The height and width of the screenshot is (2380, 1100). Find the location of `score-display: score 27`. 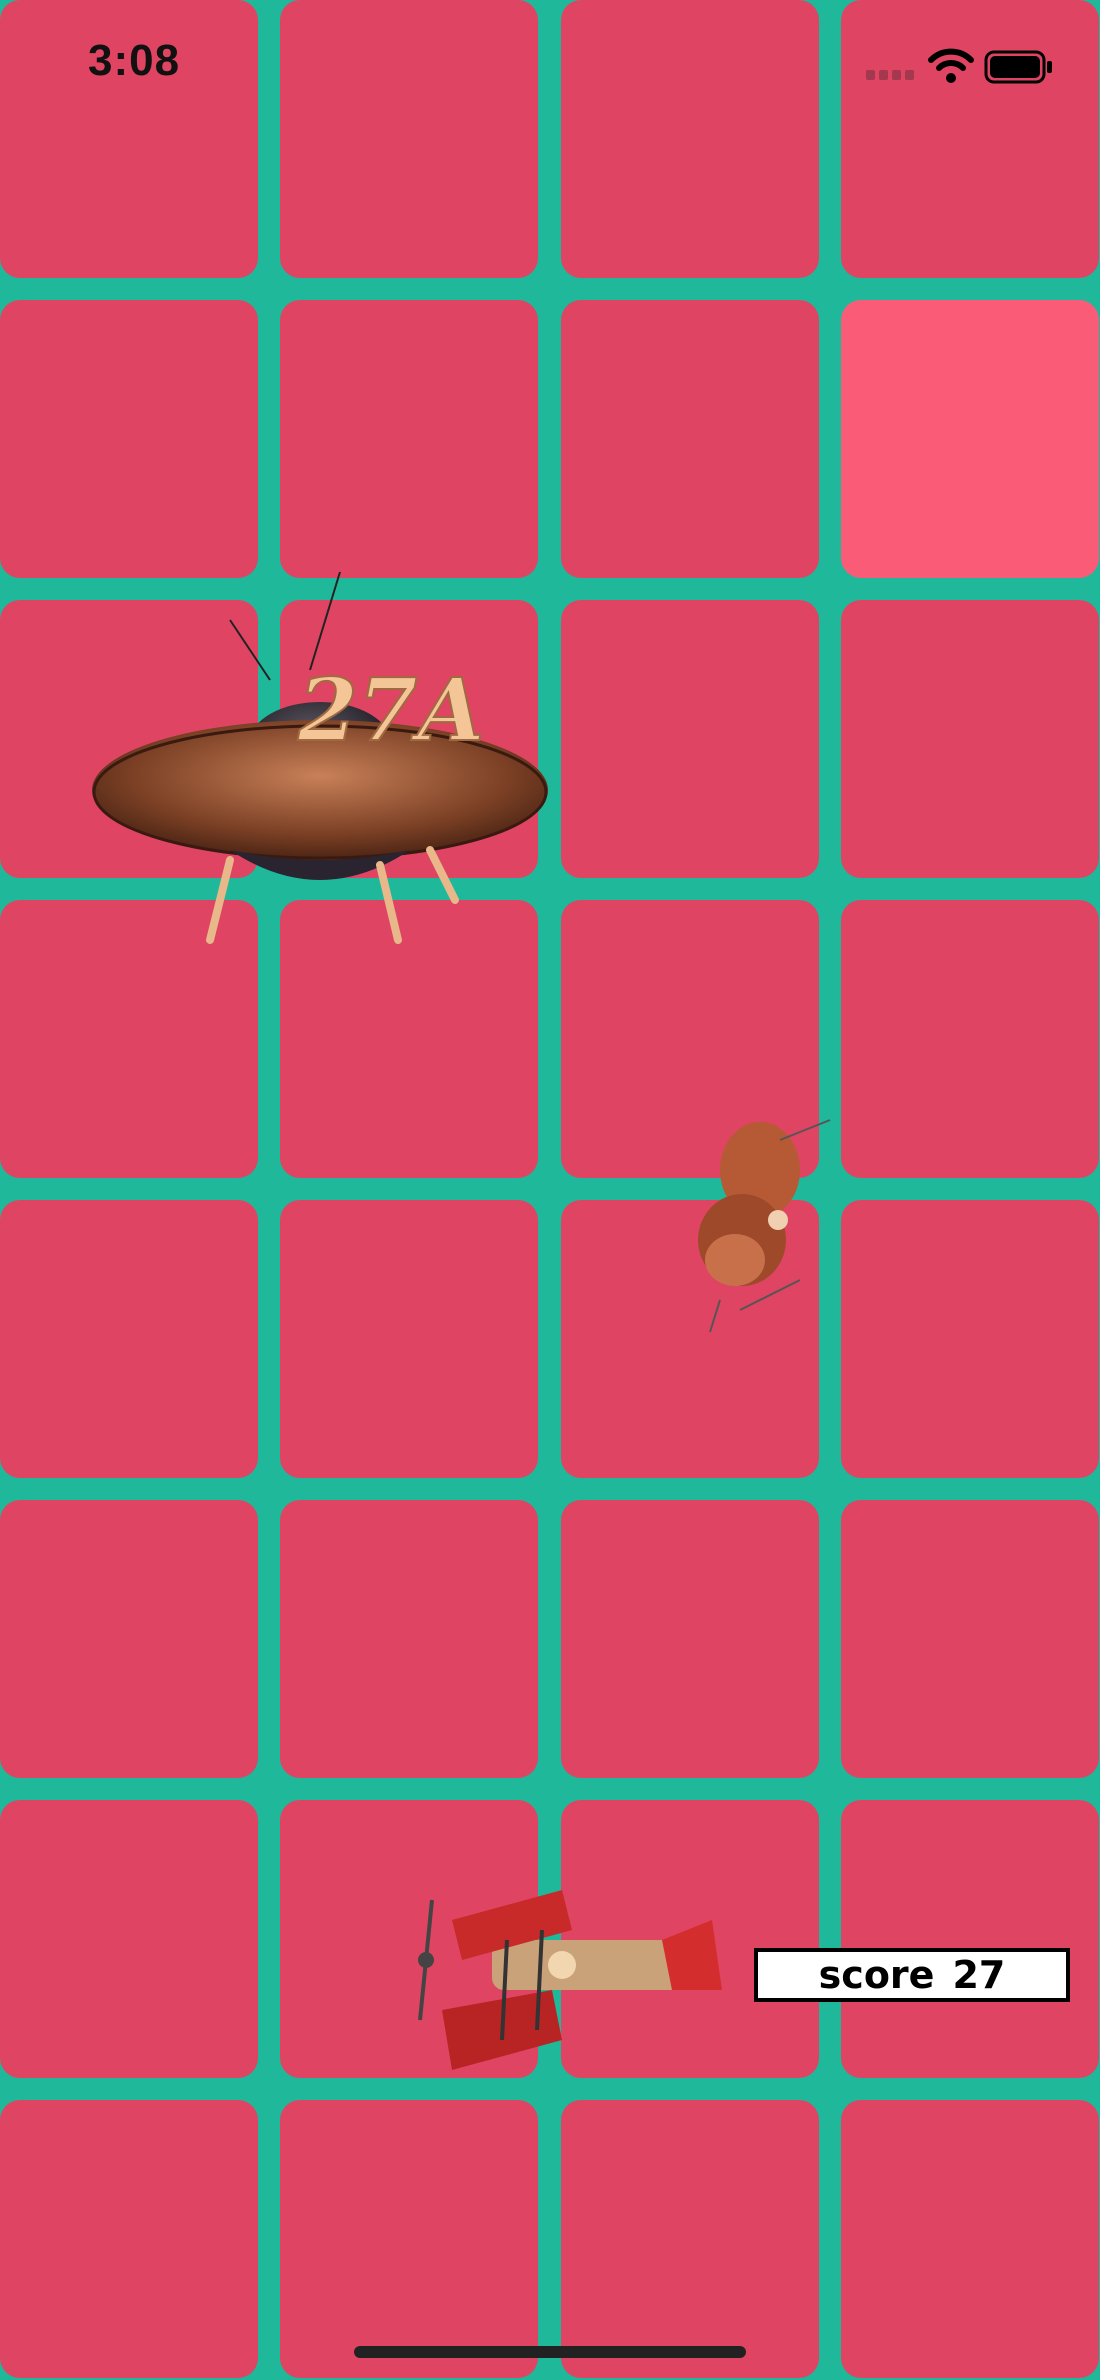

score-display: score 27 is located at coordinates (912, 1975).